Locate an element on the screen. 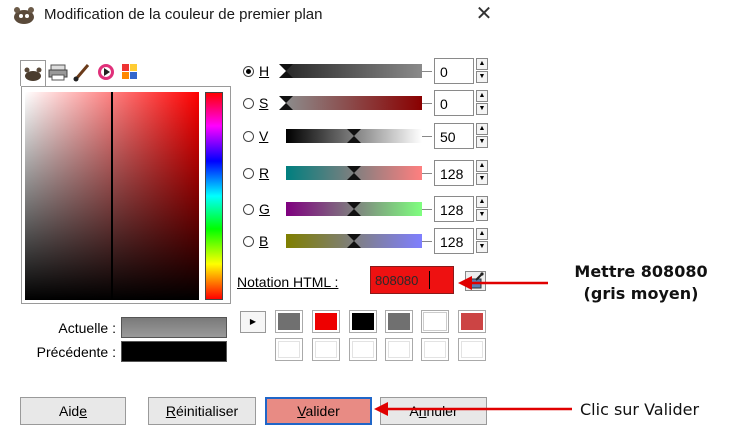 This screenshot has height=441, width=749. annotation-set-color: Mettre 808080 is located at coordinates (641, 271).